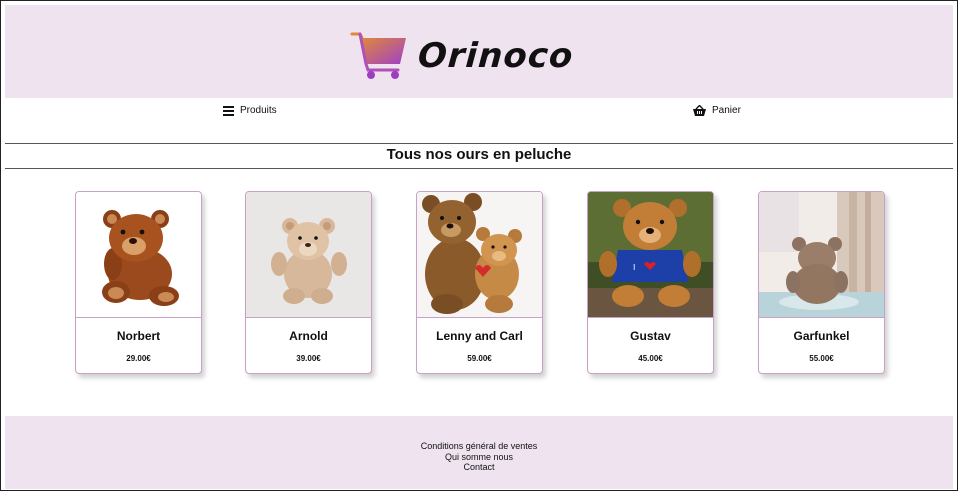 The width and height of the screenshot is (958, 491). What do you see at coordinates (258, 110) in the screenshot?
I see `nav-products-label: Produits` at bounding box center [258, 110].